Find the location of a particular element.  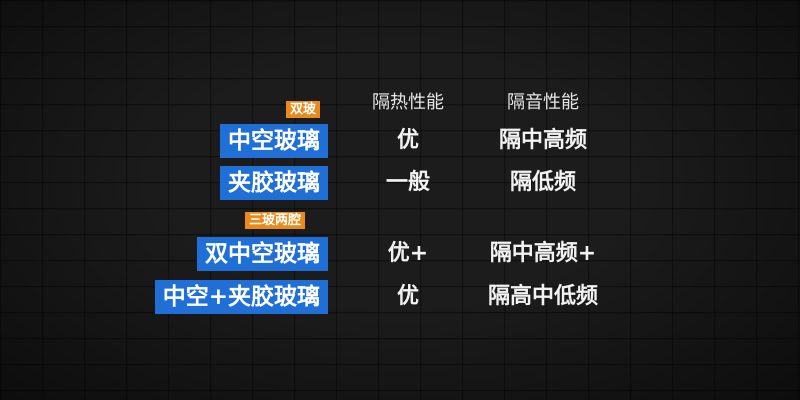

header-sound-insulation: 隔音性能 is located at coordinates (543, 102).